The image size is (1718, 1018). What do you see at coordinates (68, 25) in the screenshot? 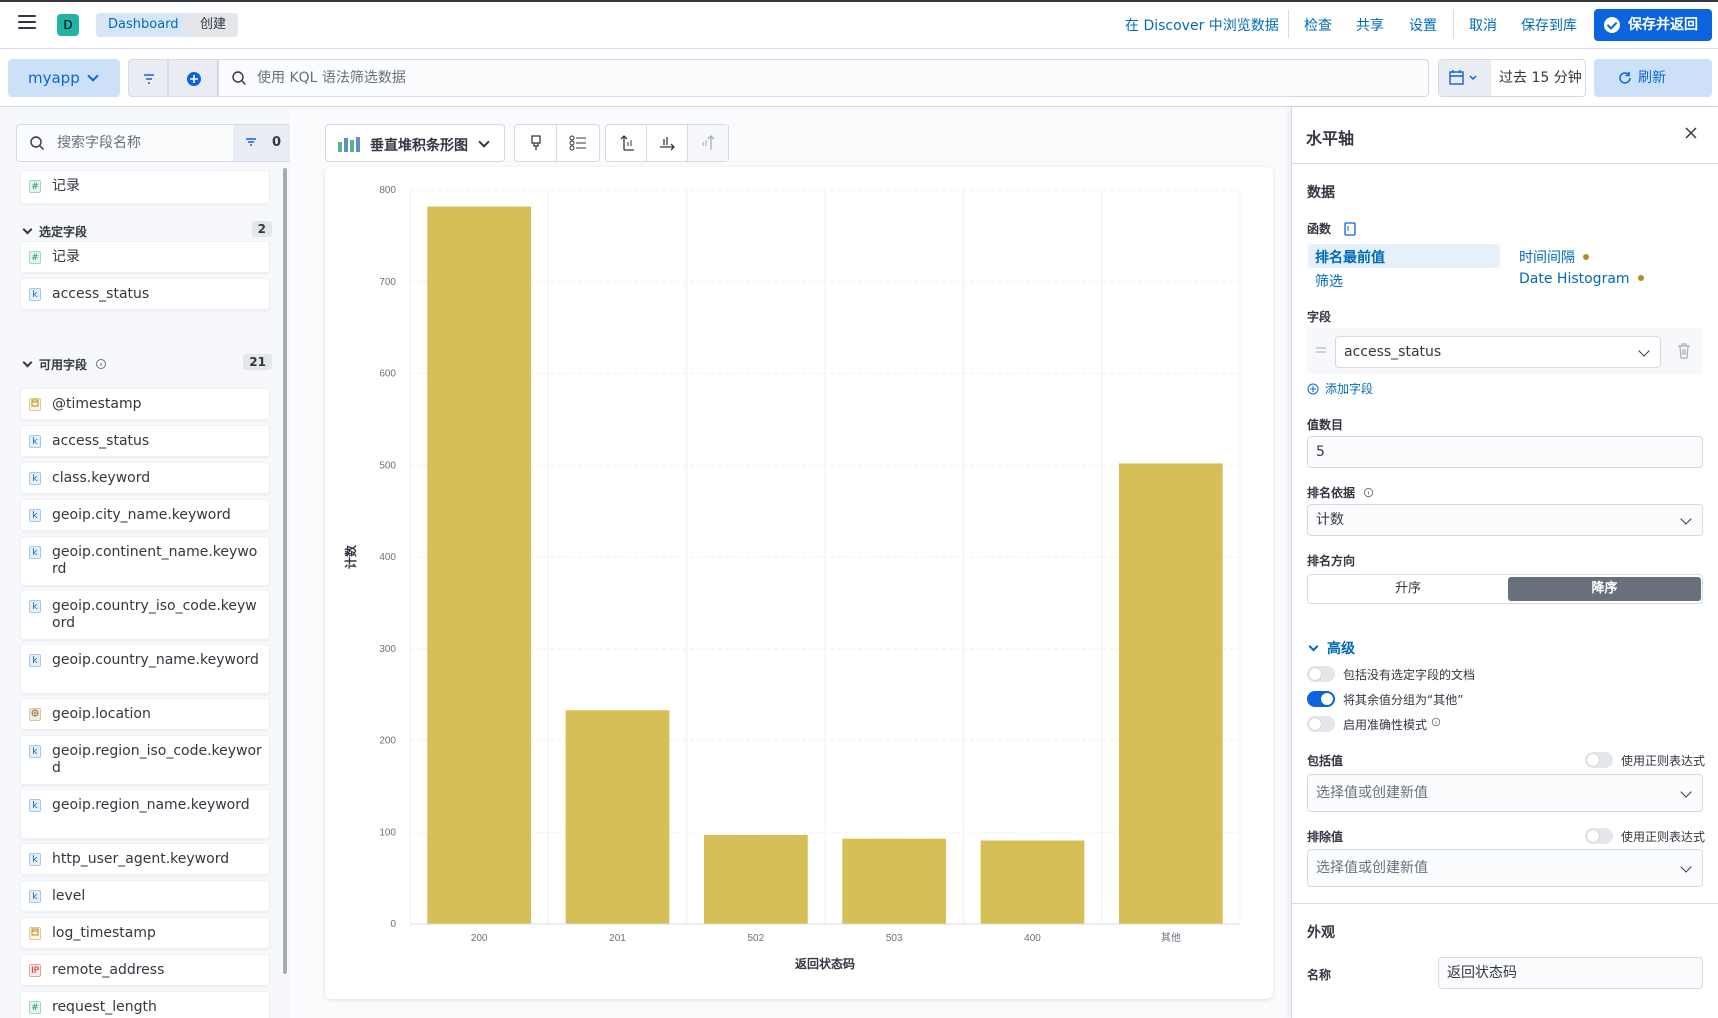
I see `space-avatar: D` at bounding box center [68, 25].